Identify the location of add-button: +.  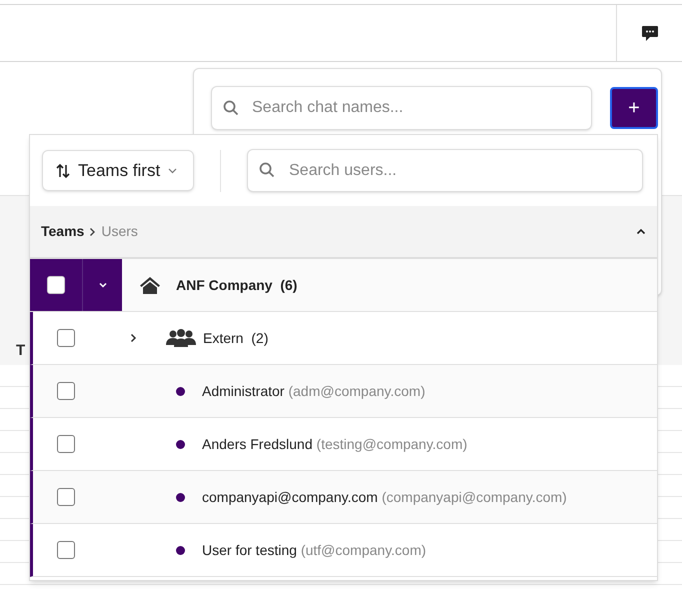
(634, 108).